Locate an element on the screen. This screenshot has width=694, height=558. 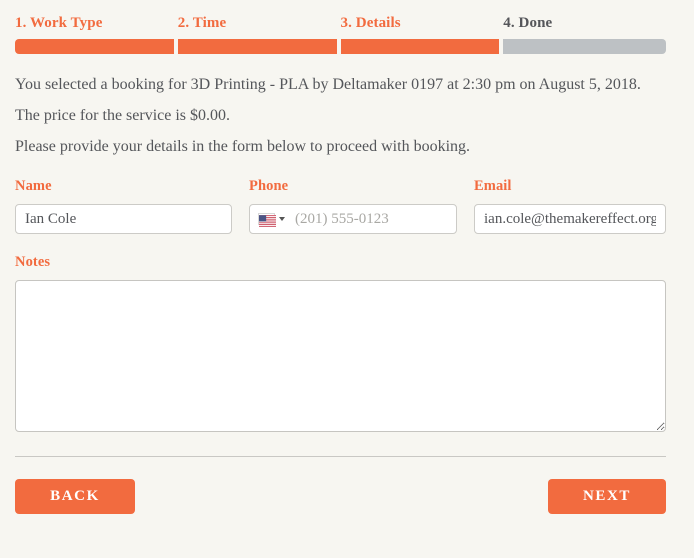
phone-input-wrapper is located at coordinates (353, 219).